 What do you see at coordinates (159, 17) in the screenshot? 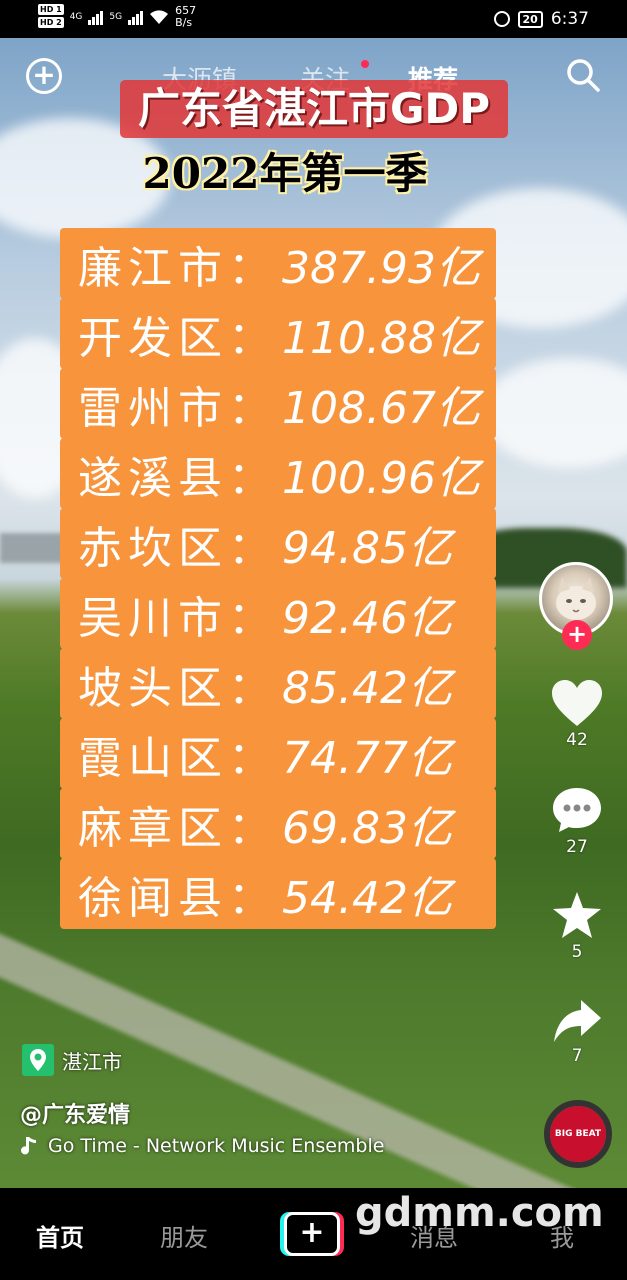
I see `wifi-icon` at bounding box center [159, 17].